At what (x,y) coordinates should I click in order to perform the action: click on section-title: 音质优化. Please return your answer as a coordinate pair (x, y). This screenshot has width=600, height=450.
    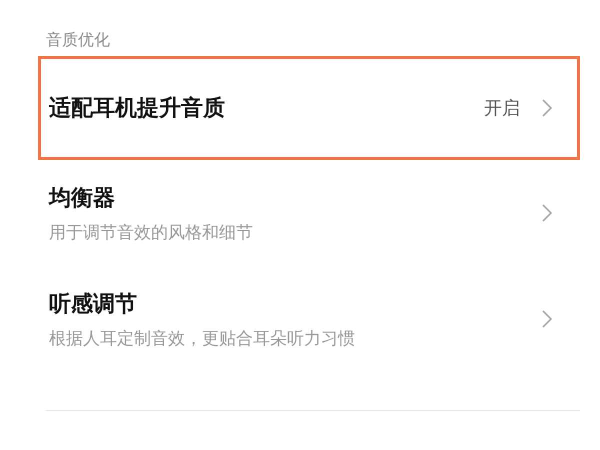
    Looking at the image, I should click on (78, 40).